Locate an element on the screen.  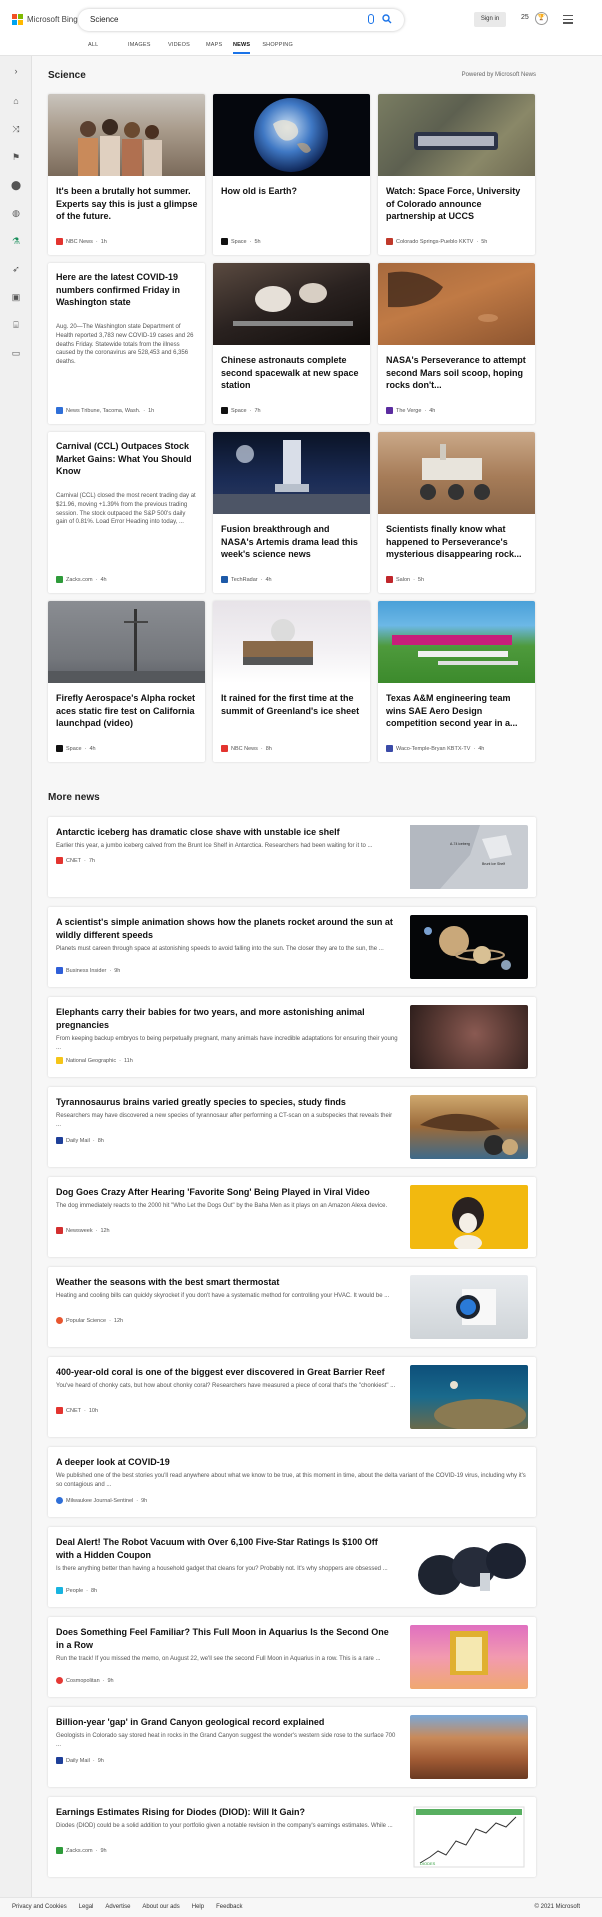
tab-all: ALL is located at coordinates (108, 47).